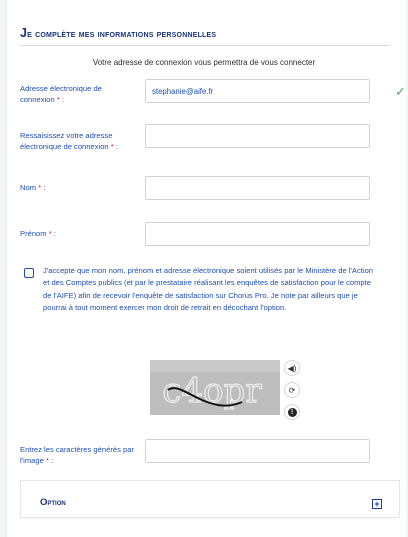  I want to click on speaker-icon: ◀), so click(292, 368).